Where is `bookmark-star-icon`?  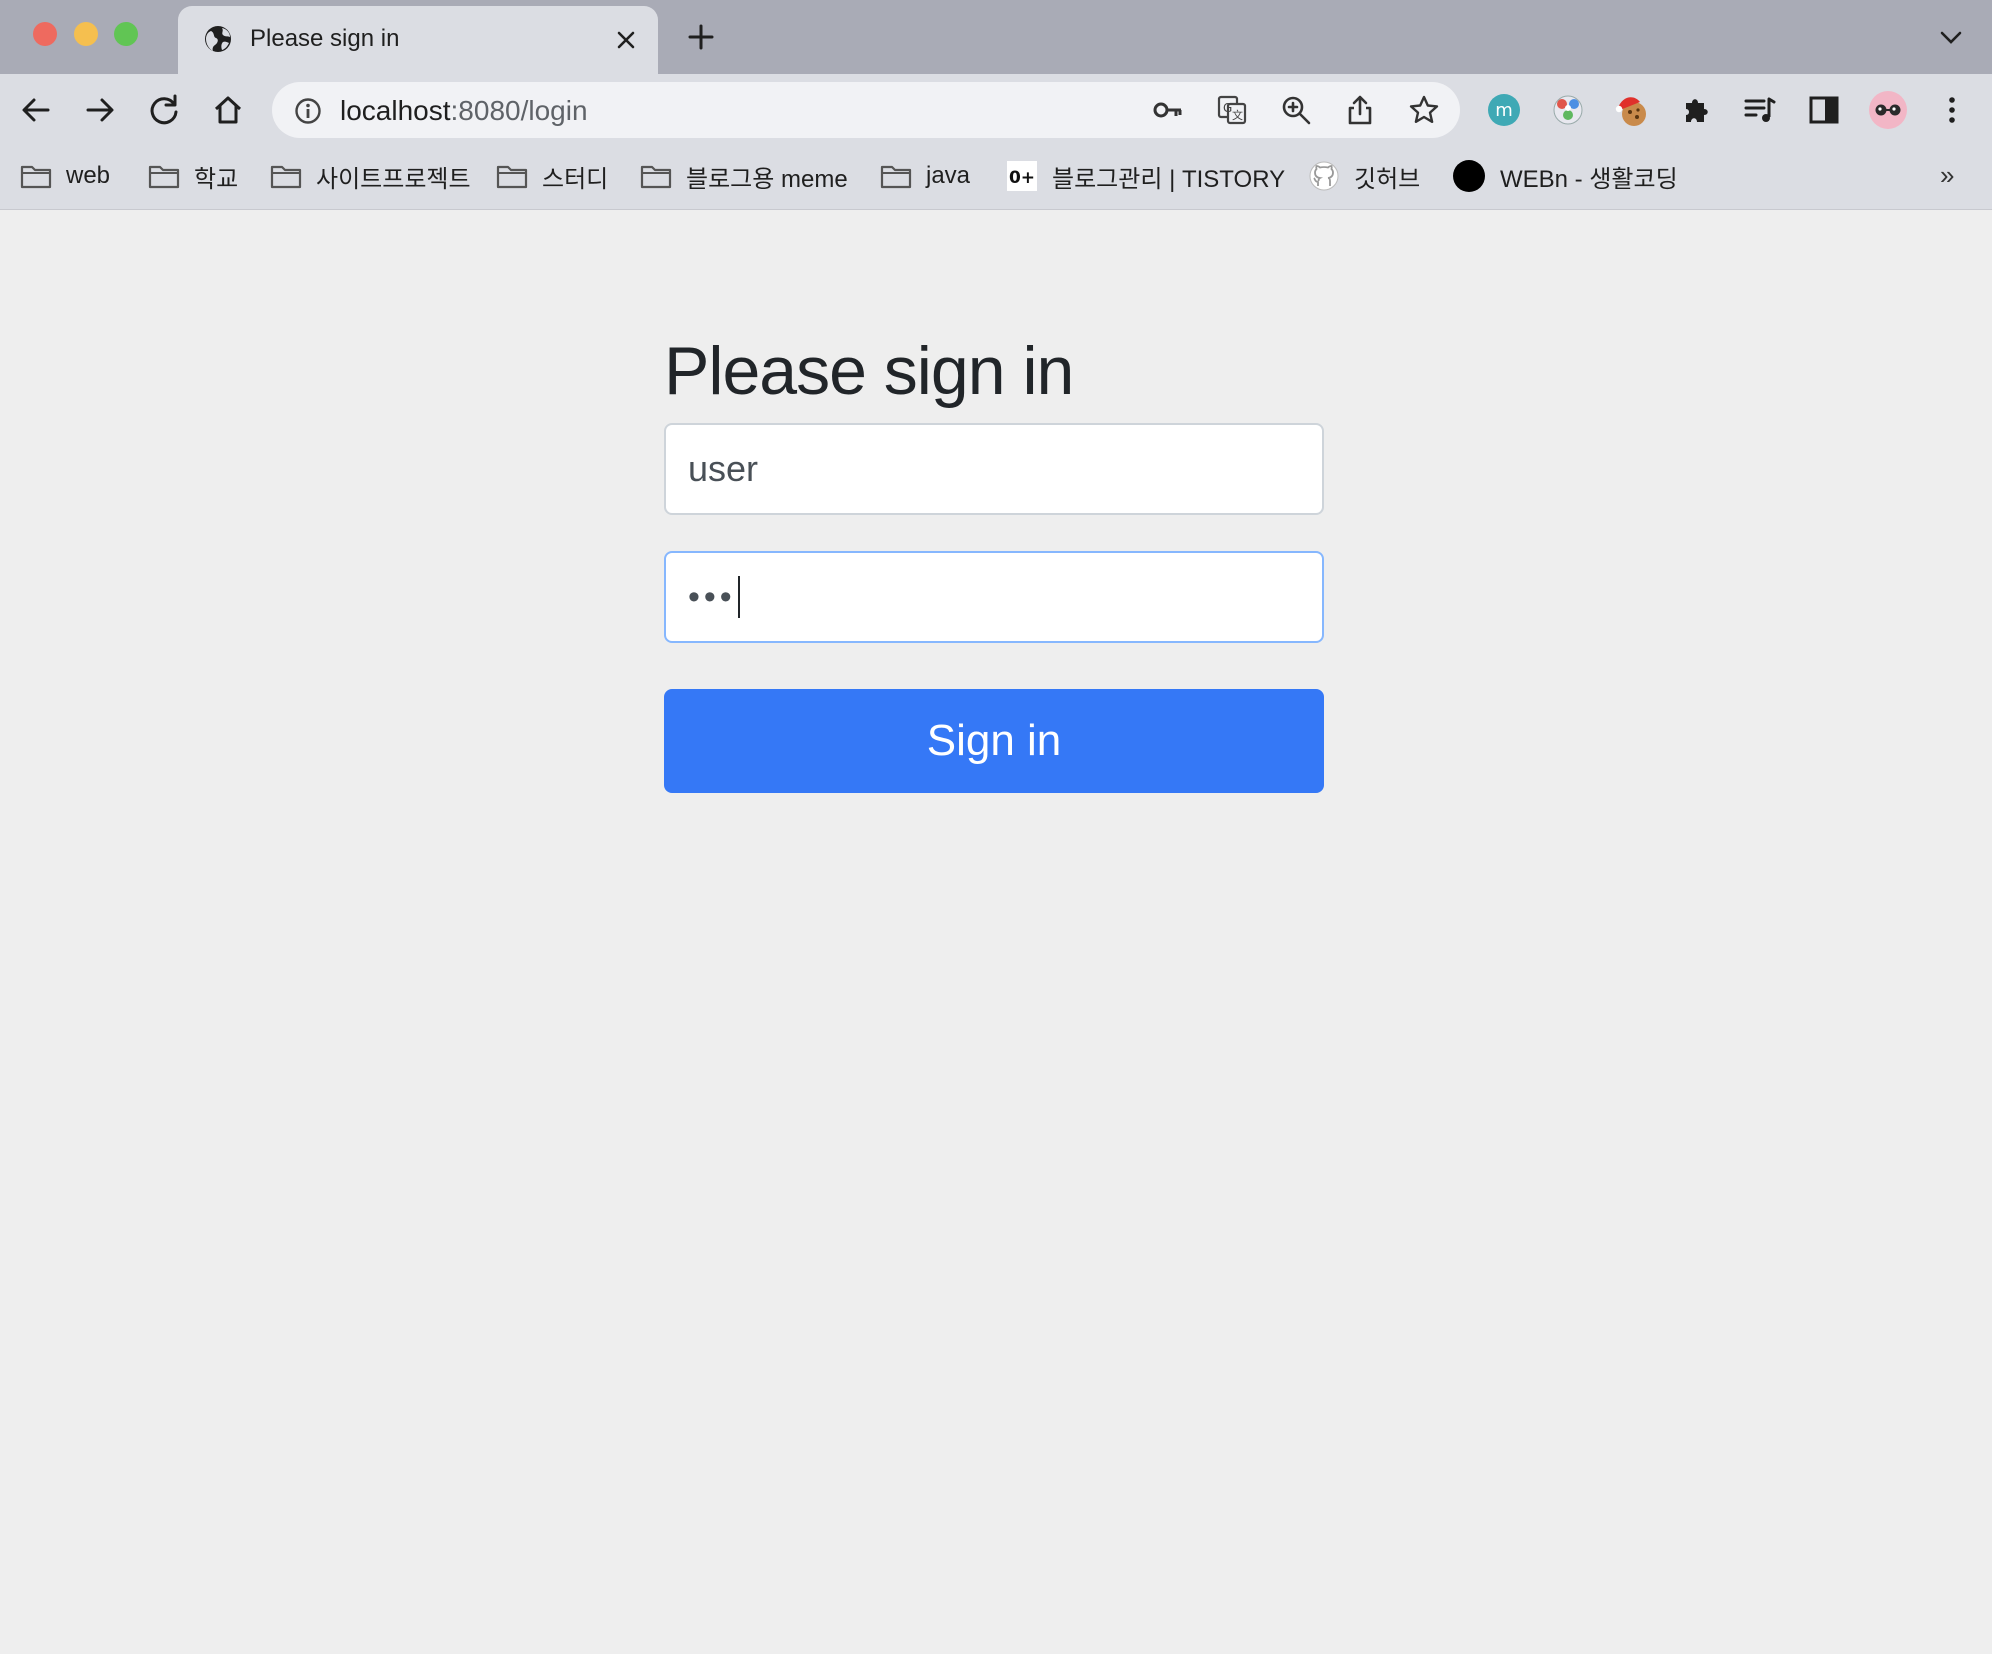 bookmark-star-icon is located at coordinates (1424, 110).